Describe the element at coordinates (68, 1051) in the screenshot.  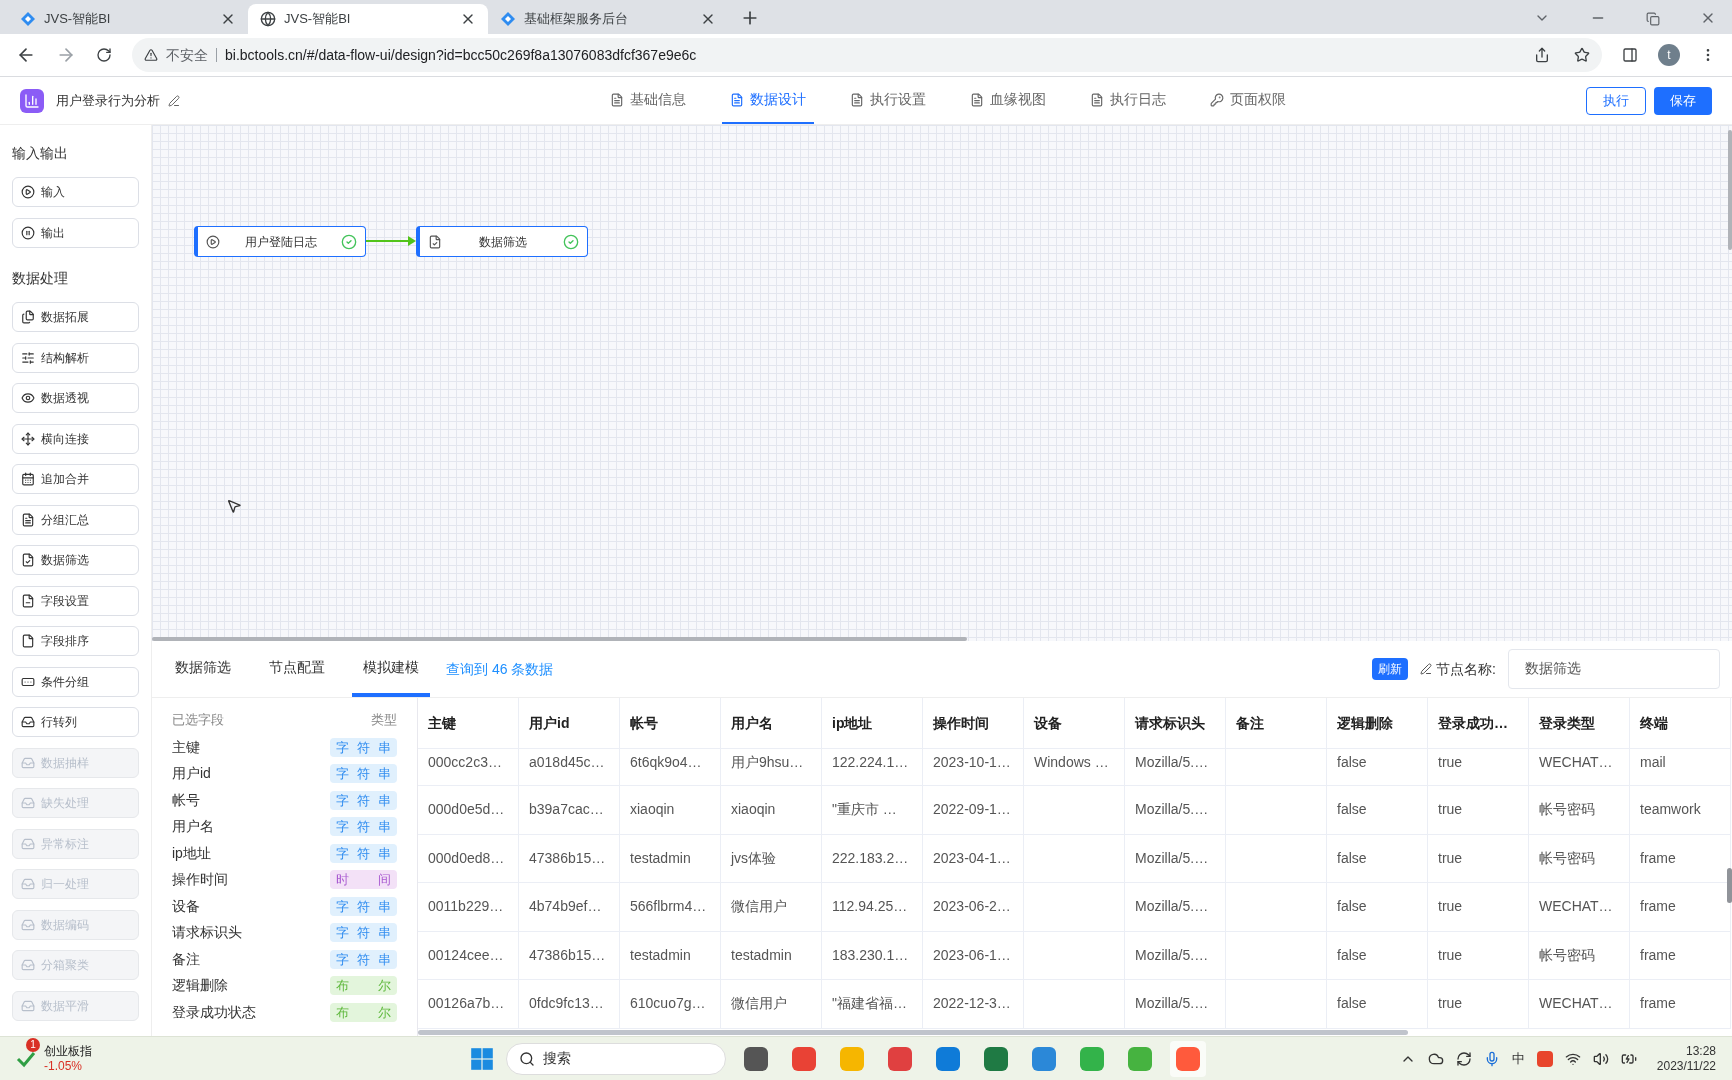
I see `widget-title: 创业板指` at that location.